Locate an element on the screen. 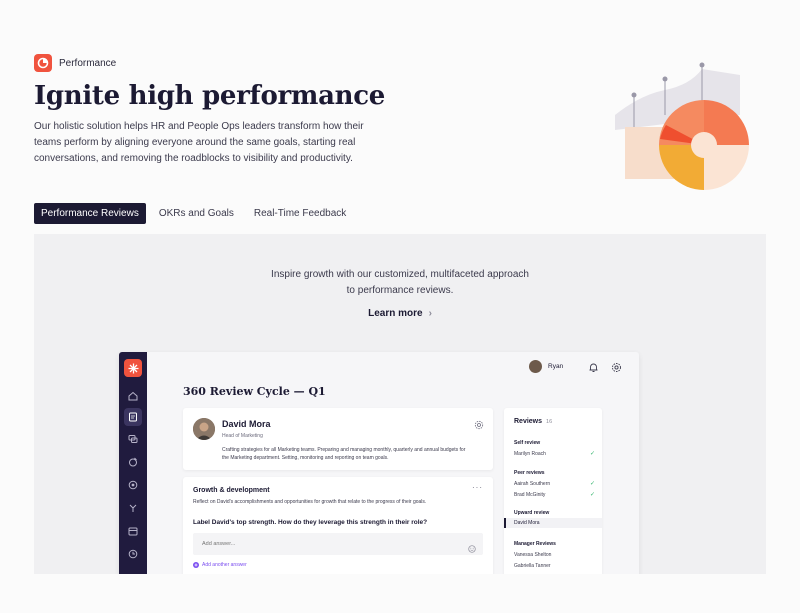  tab-performance-reviews: Performance Reviews is located at coordinates (90, 213).